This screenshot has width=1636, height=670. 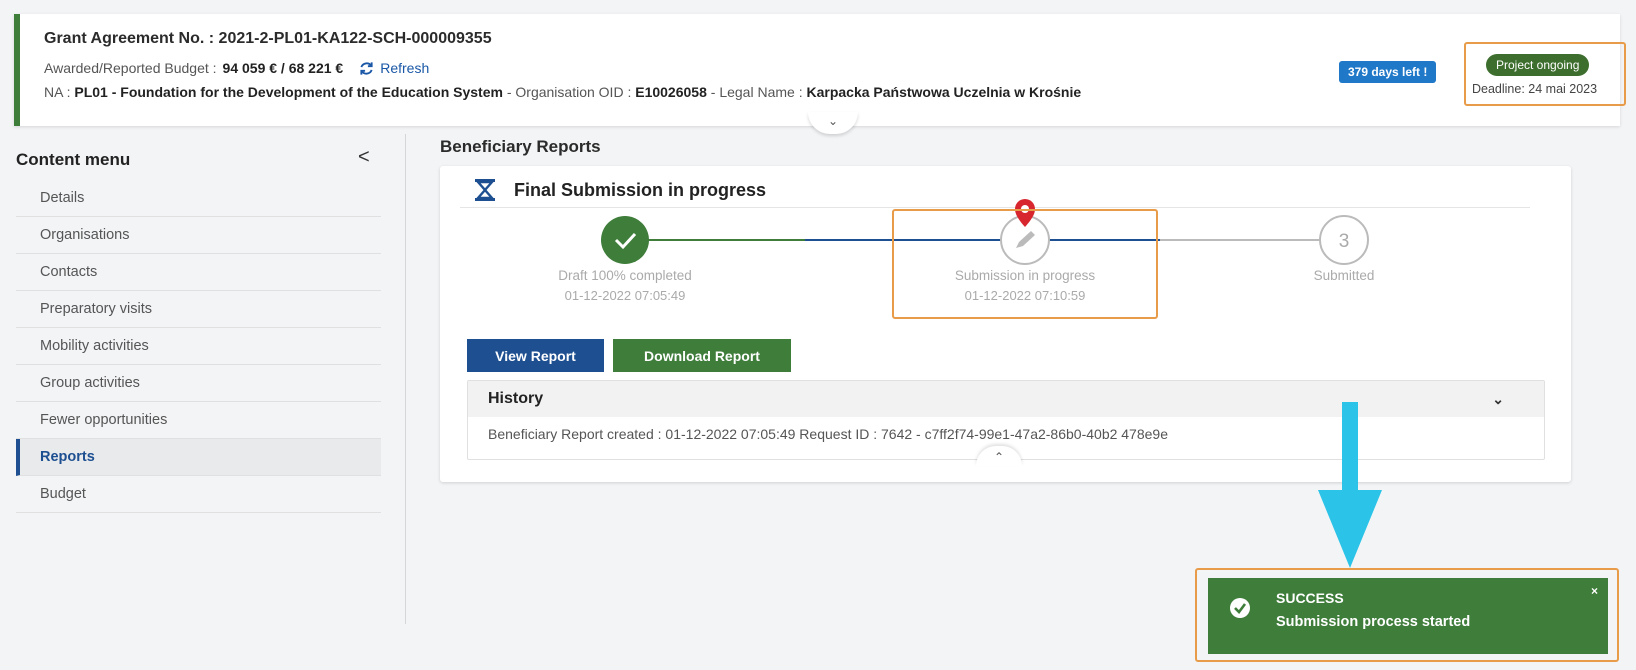 I want to click on content-menu-title: Content menu, so click(x=73, y=159).